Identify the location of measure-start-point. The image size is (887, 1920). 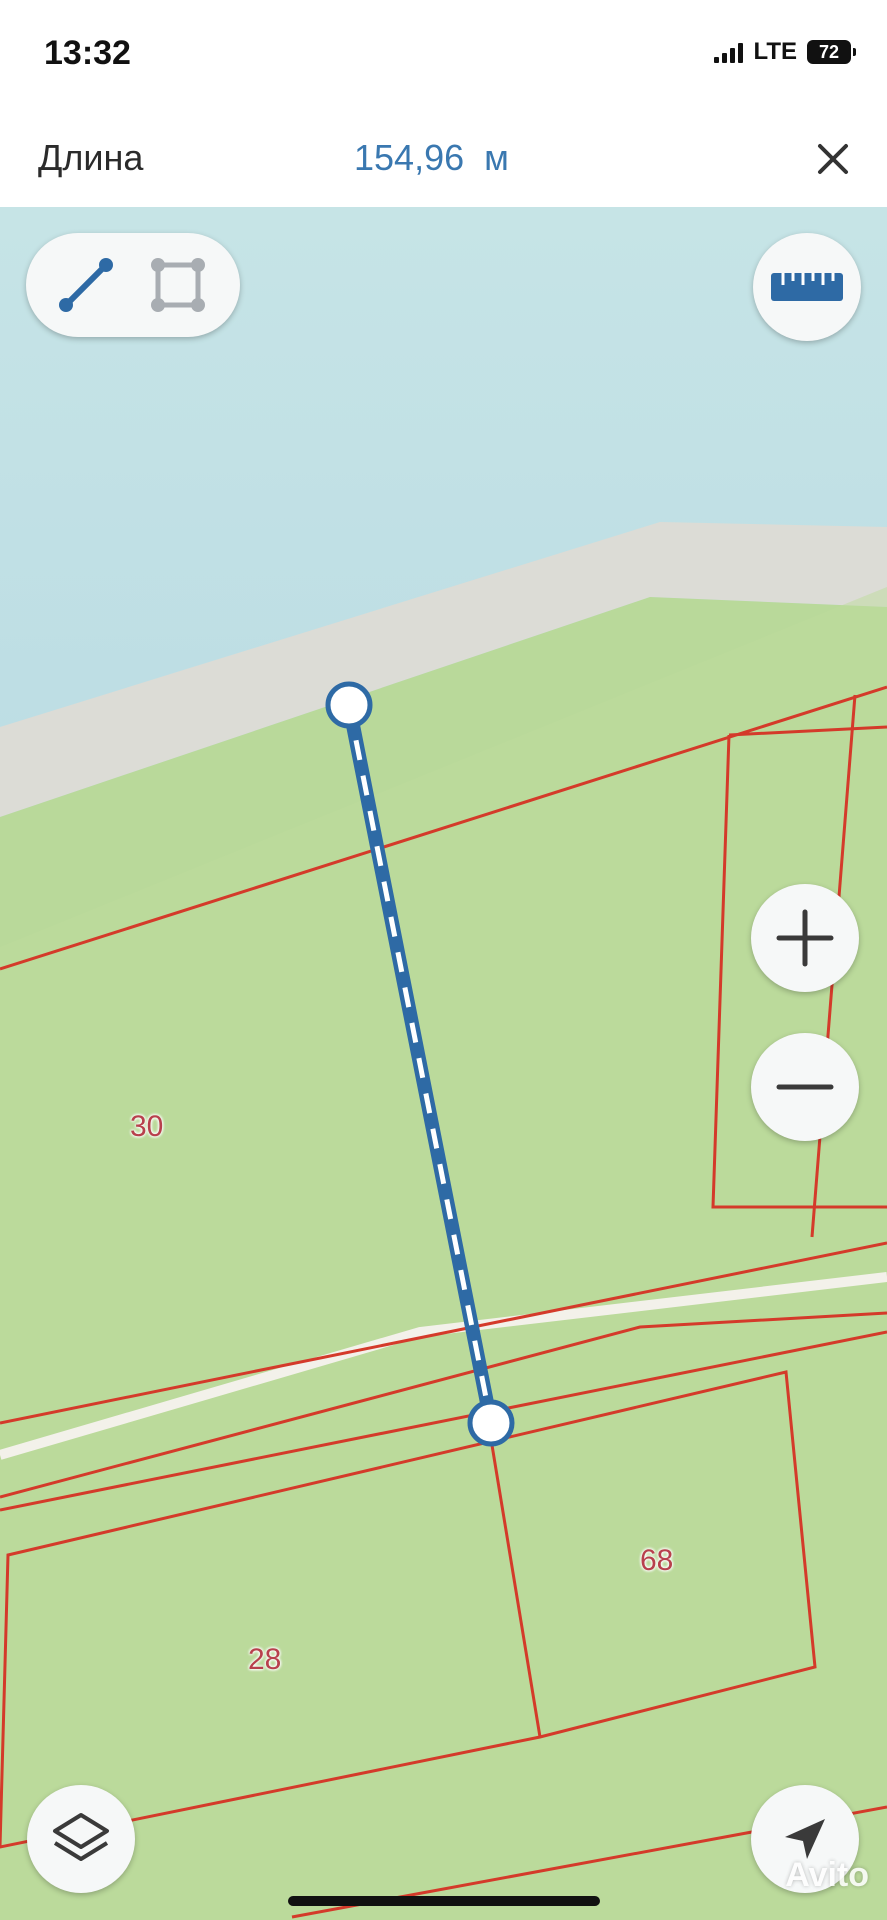
(349, 705).